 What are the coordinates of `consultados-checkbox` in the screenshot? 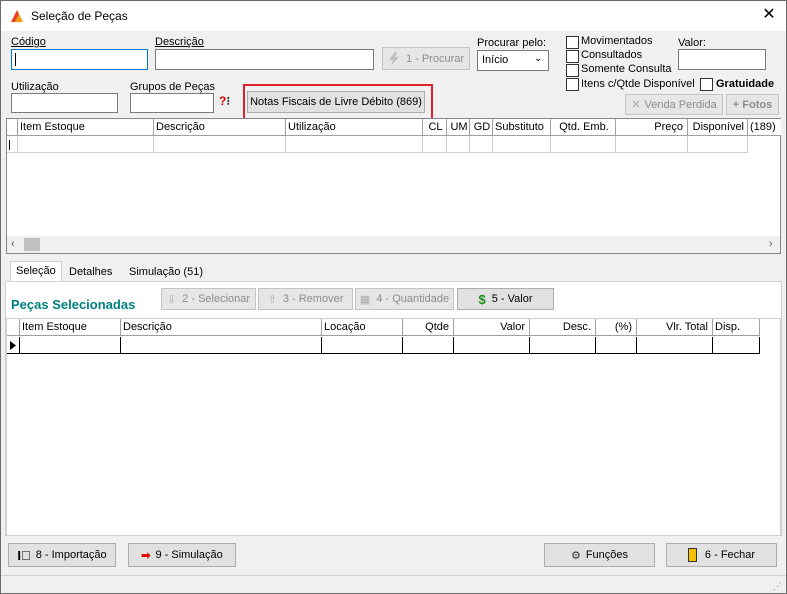 It's located at (572, 56).